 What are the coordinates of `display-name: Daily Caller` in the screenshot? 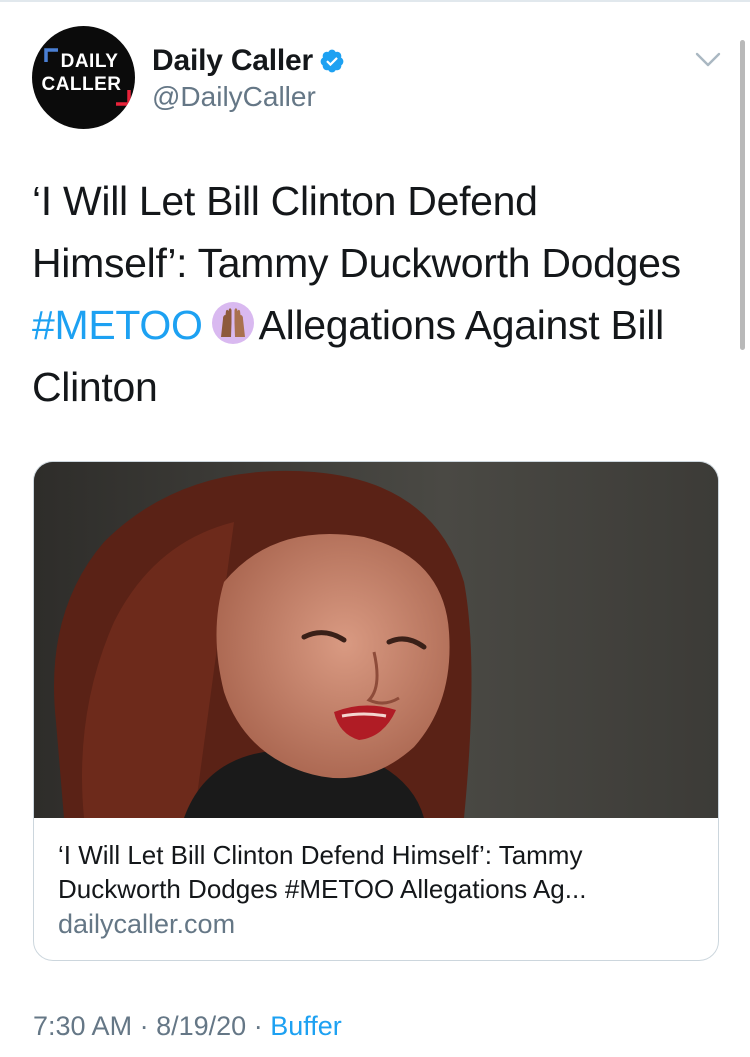 It's located at (232, 61).